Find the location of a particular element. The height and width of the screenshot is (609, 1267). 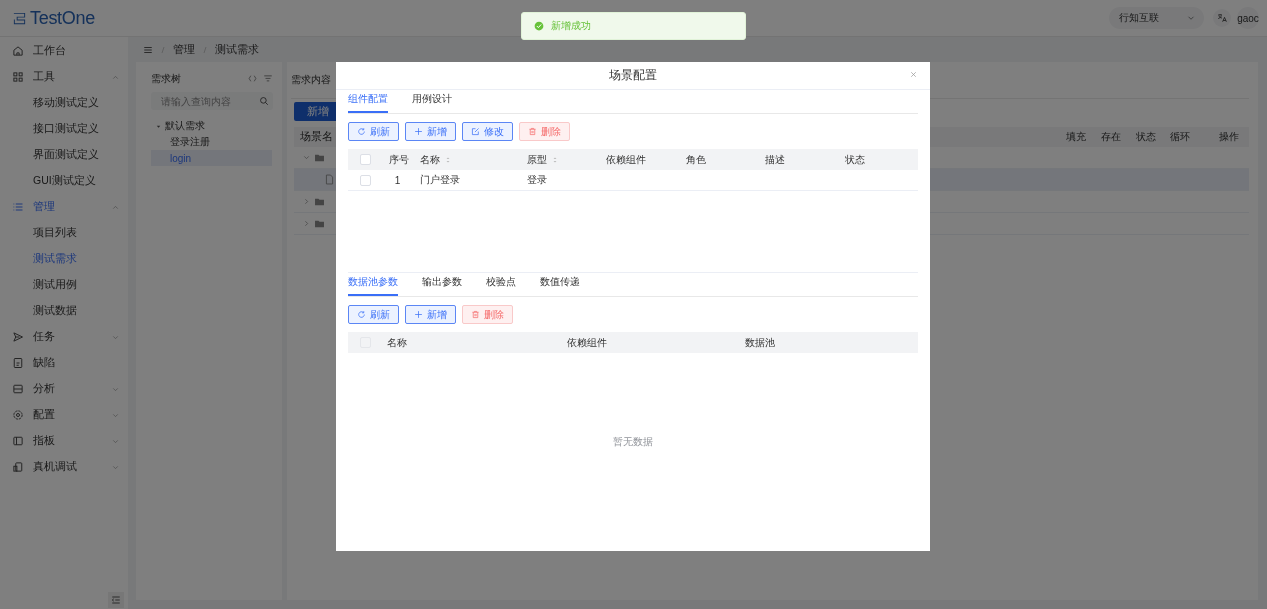

close-button is located at coordinates (913, 74).